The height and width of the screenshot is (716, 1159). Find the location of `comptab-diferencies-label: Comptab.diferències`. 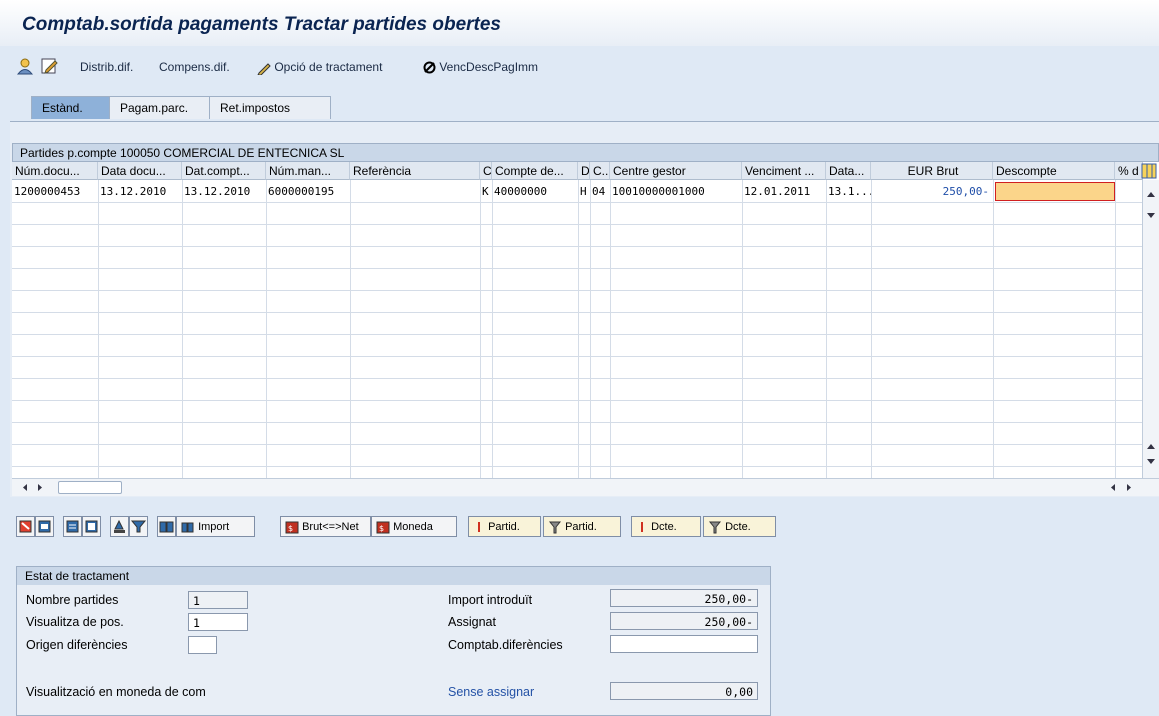

comptab-diferencies-label: Comptab.diferències is located at coordinates (505, 645).